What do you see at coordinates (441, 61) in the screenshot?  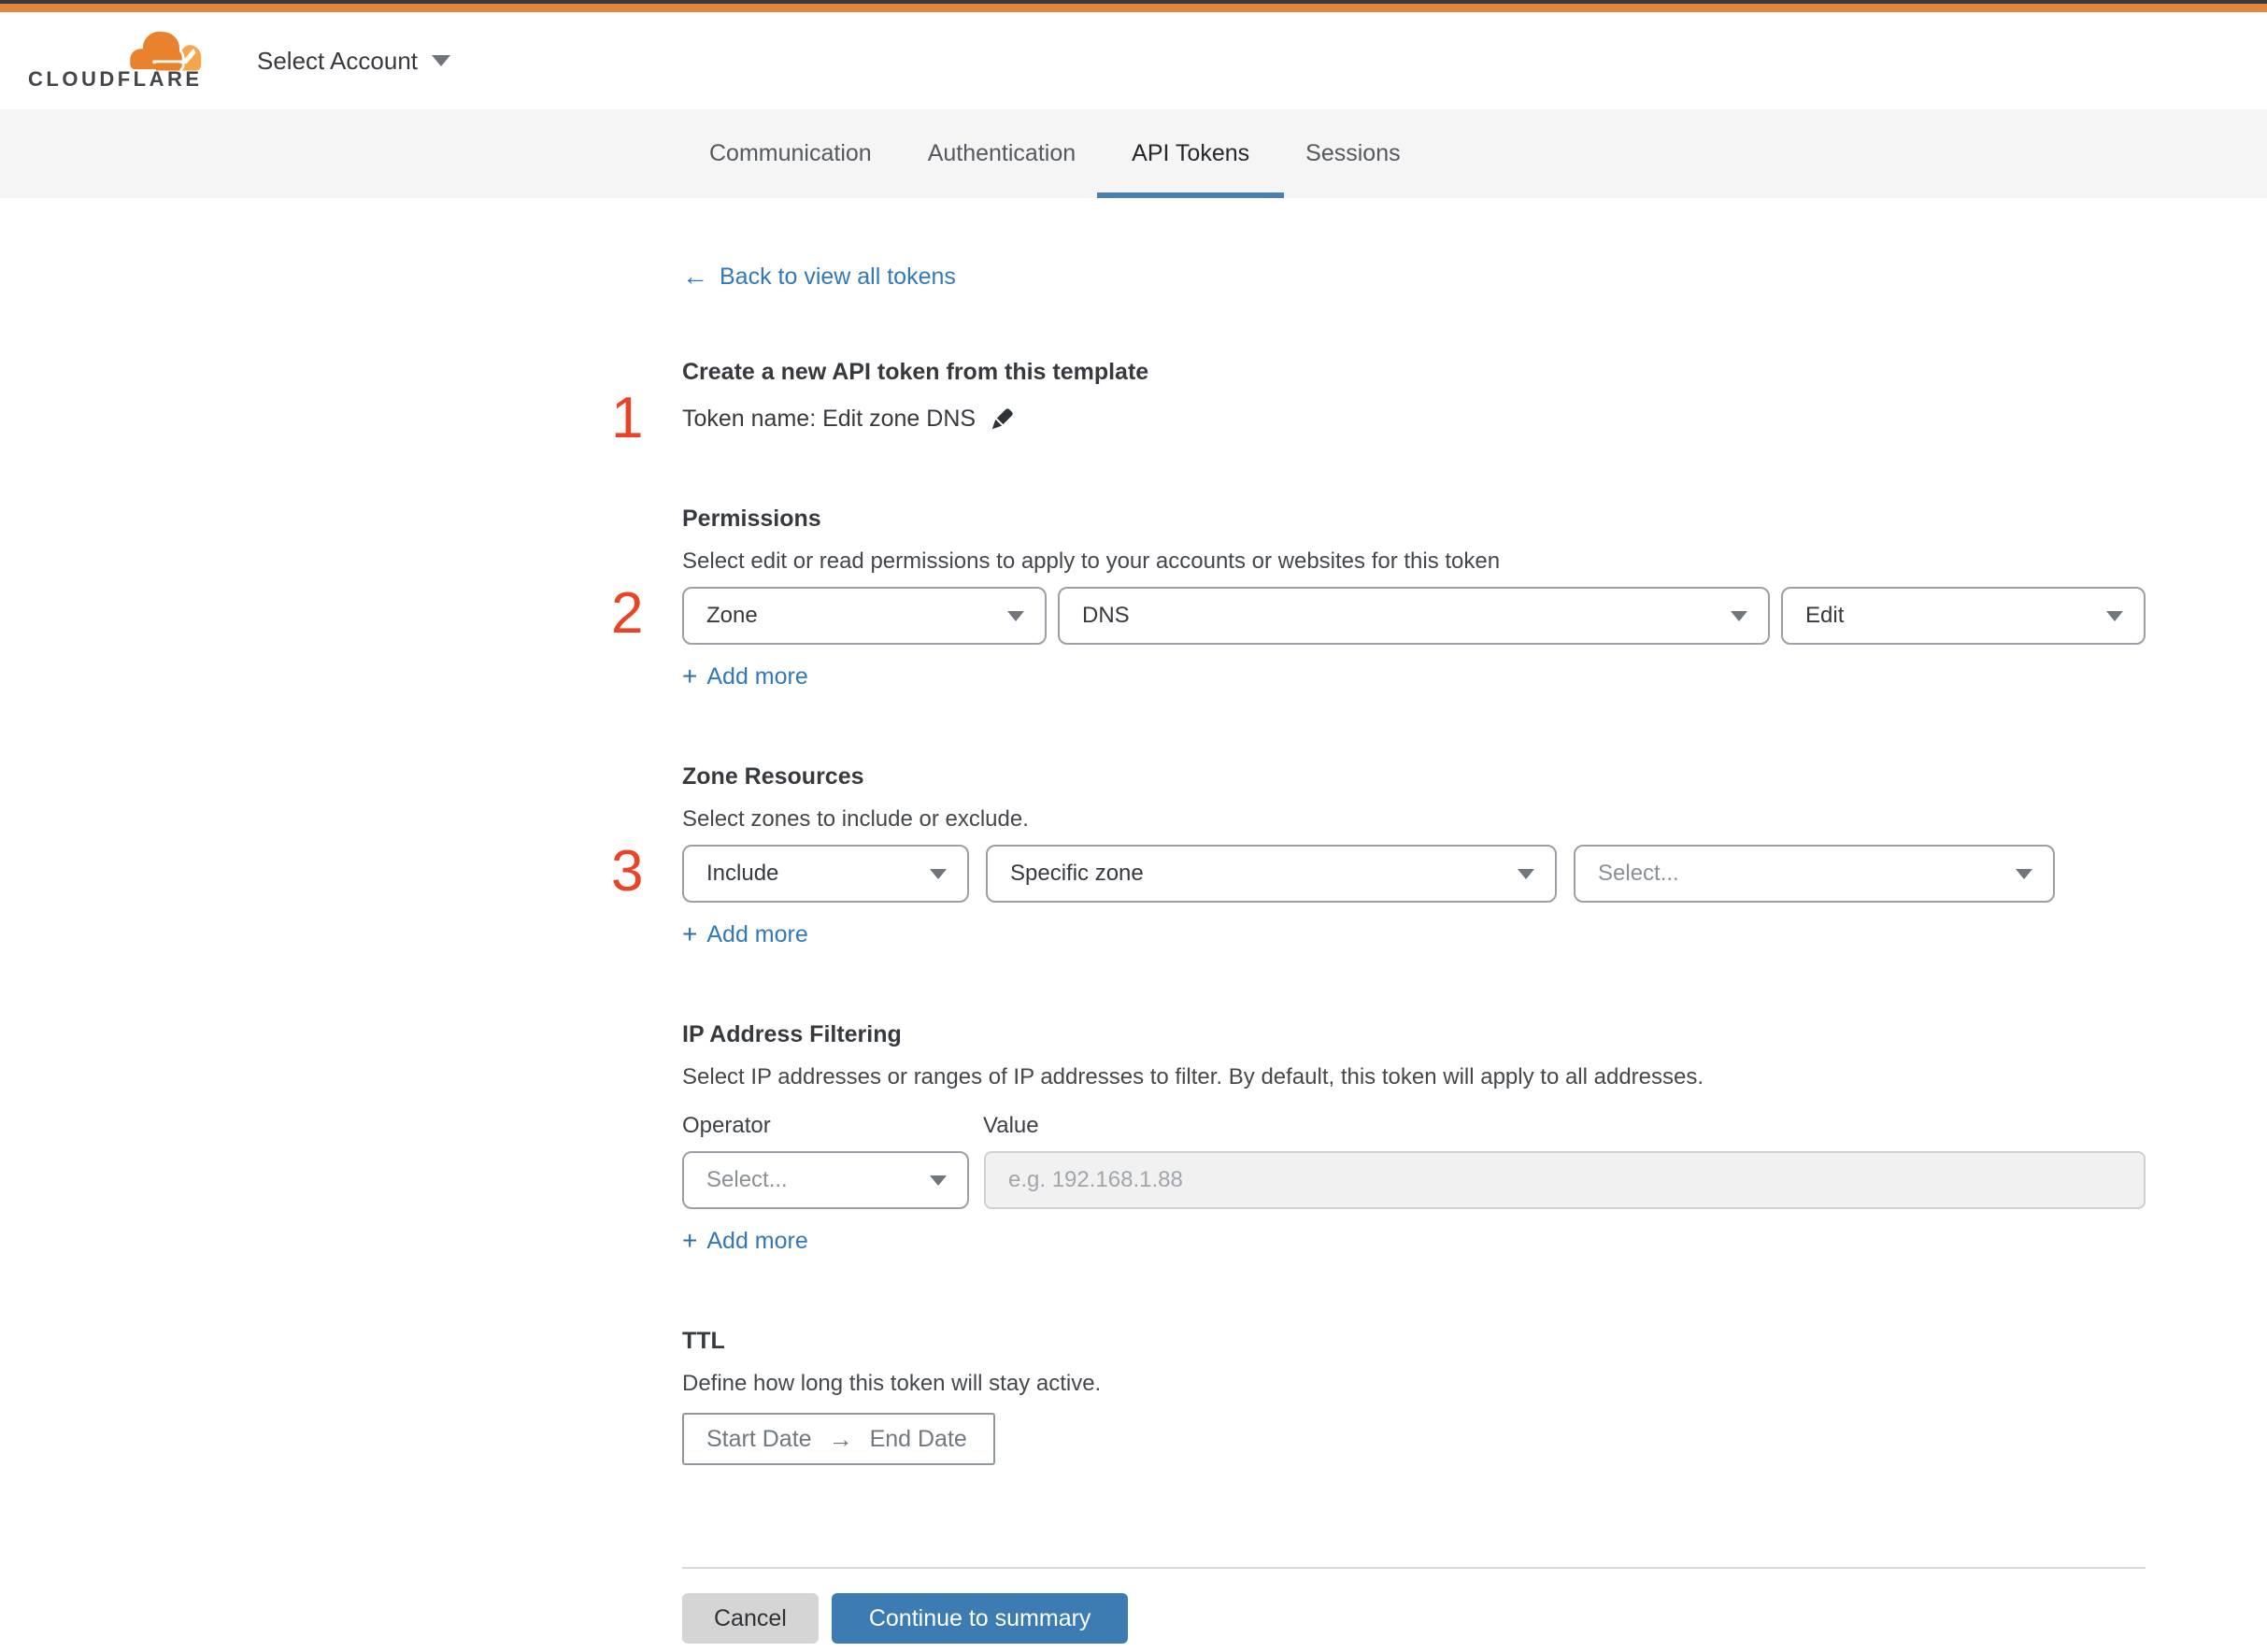 I see `chevron-down-icon` at bounding box center [441, 61].